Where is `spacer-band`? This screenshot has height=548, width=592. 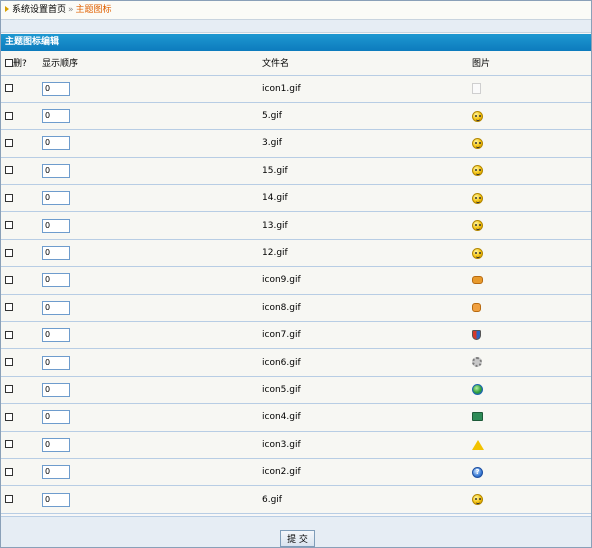
spacer-band is located at coordinates (296, 26).